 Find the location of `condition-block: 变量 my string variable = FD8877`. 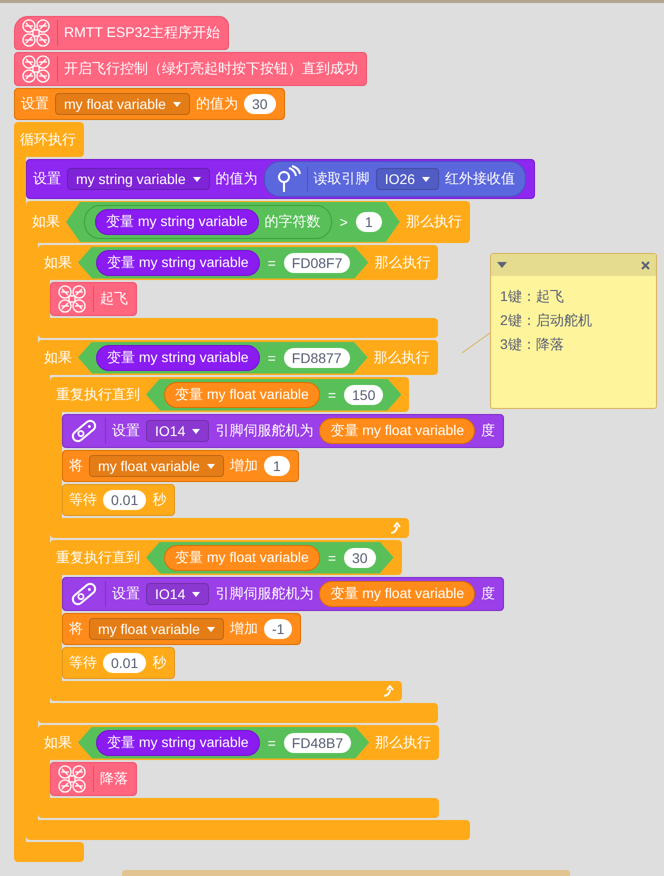

condition-block: 变量 my string variable = FD8877 is located at coordinates (223, 358).